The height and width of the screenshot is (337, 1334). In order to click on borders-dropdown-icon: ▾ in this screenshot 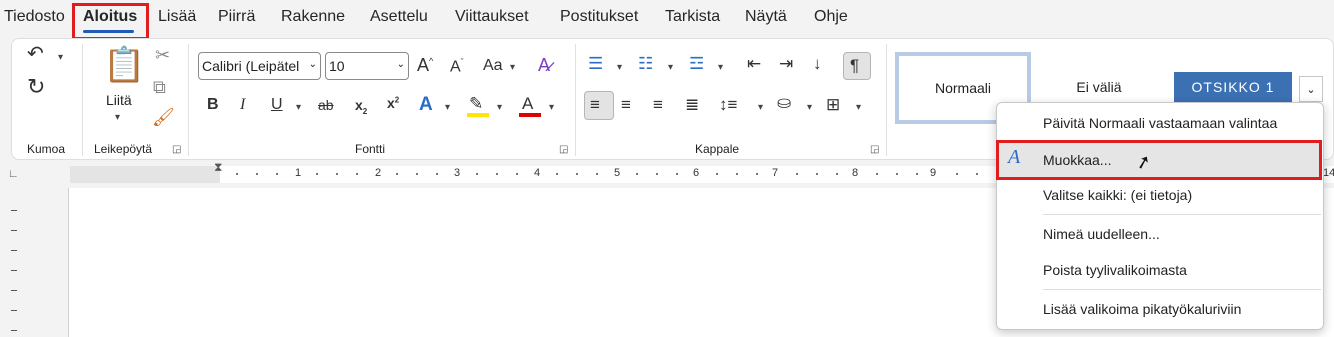, I will do `click(858, 107)`.